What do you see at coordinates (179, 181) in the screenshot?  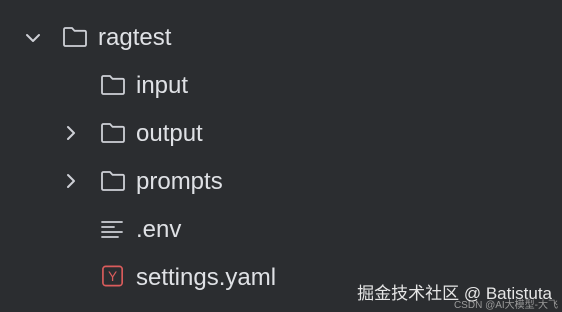 I see `tree-item-label: prompts` at bounding box center [179, 181].